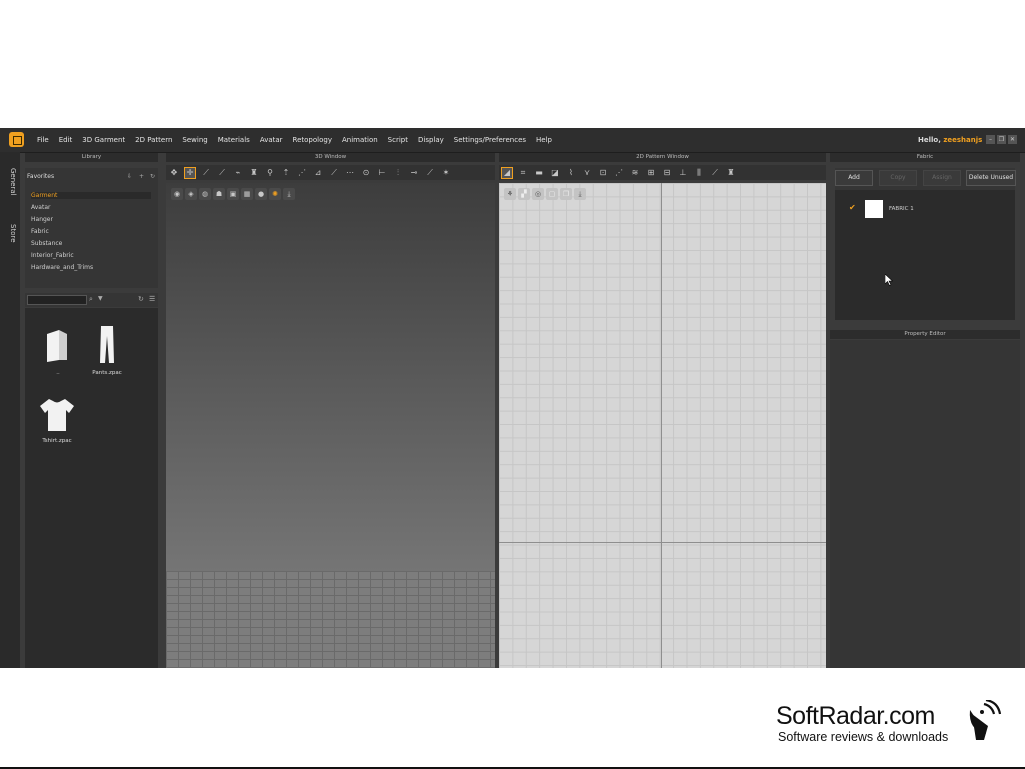 The width and height of the screenshot is (1025, 769). Describe the element at coordinates (238, 173) in the screenshot. I see `fold-icon: ⌁` at that location.